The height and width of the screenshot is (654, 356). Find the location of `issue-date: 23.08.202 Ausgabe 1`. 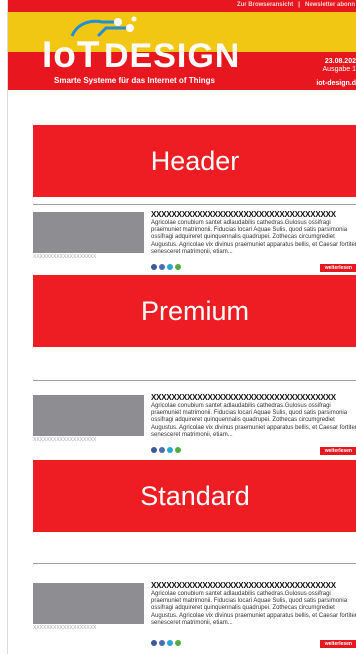

issue-date: 23.08.202 Ausgabe 1 is located at coordinates (339, 66).